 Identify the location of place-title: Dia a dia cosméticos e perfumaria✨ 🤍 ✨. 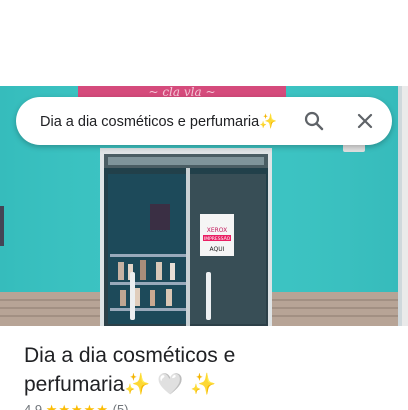
(209, 370).